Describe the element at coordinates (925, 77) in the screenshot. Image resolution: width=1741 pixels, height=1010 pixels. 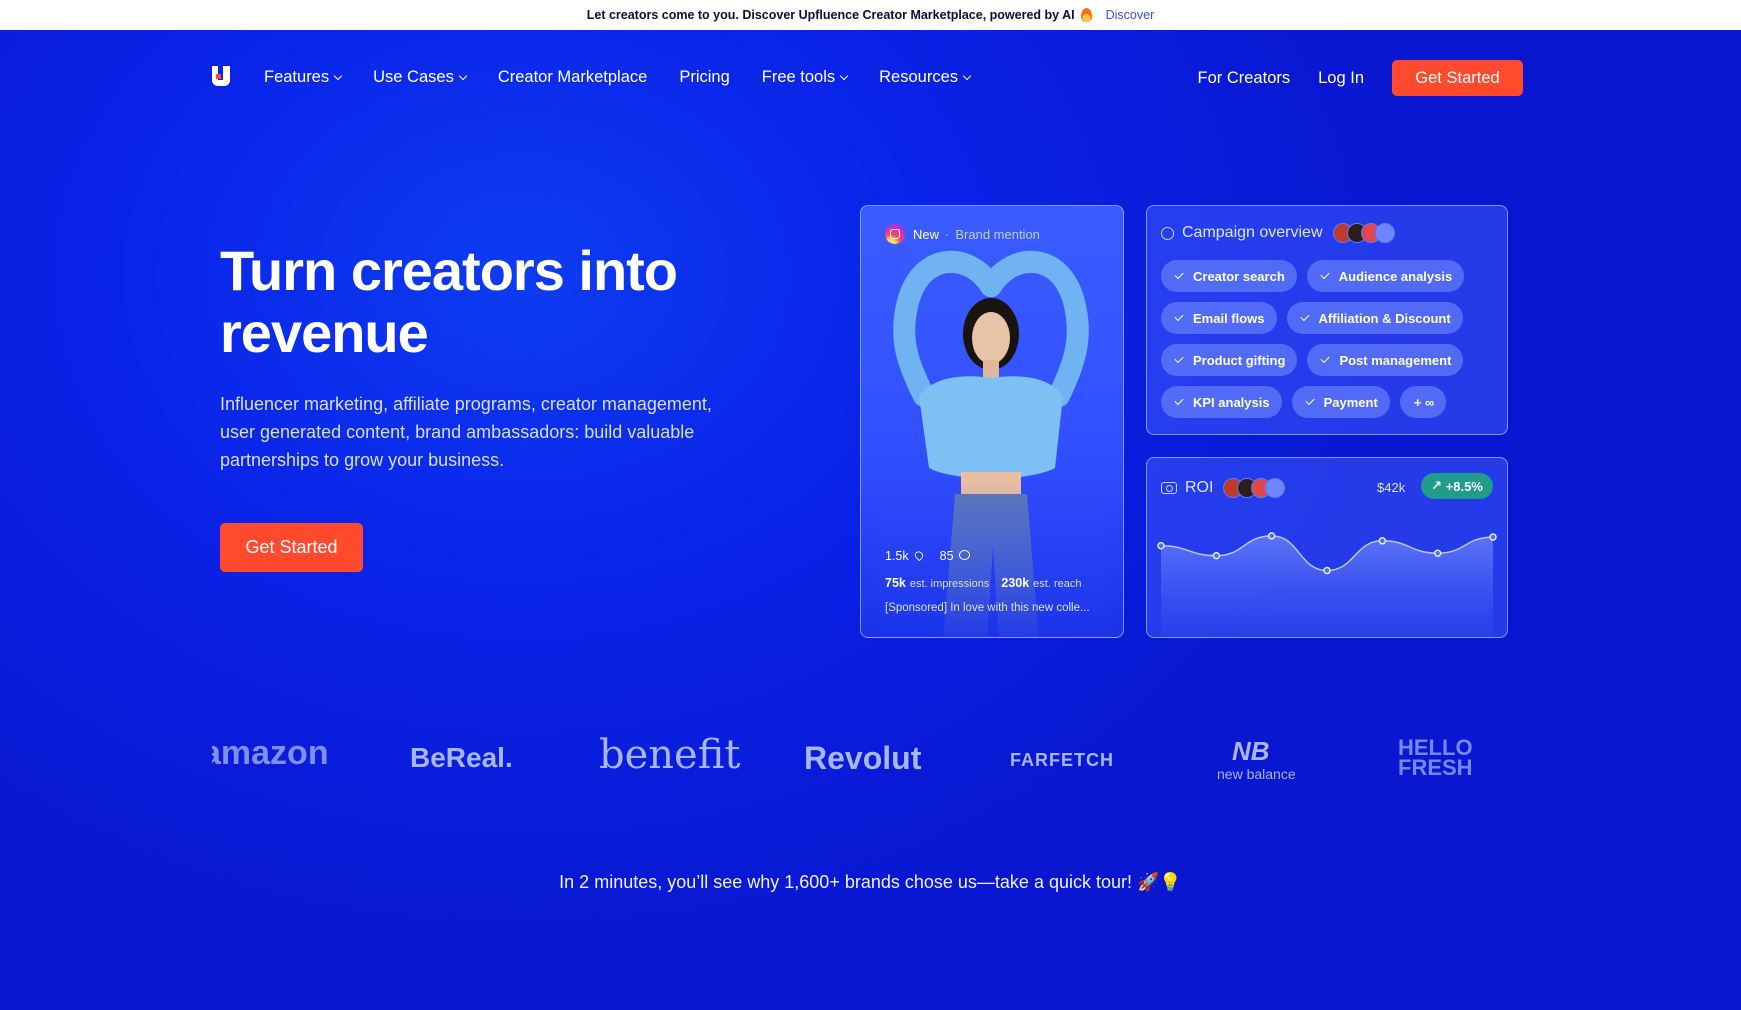
I see `nav-item-resources: Resources` at that location.